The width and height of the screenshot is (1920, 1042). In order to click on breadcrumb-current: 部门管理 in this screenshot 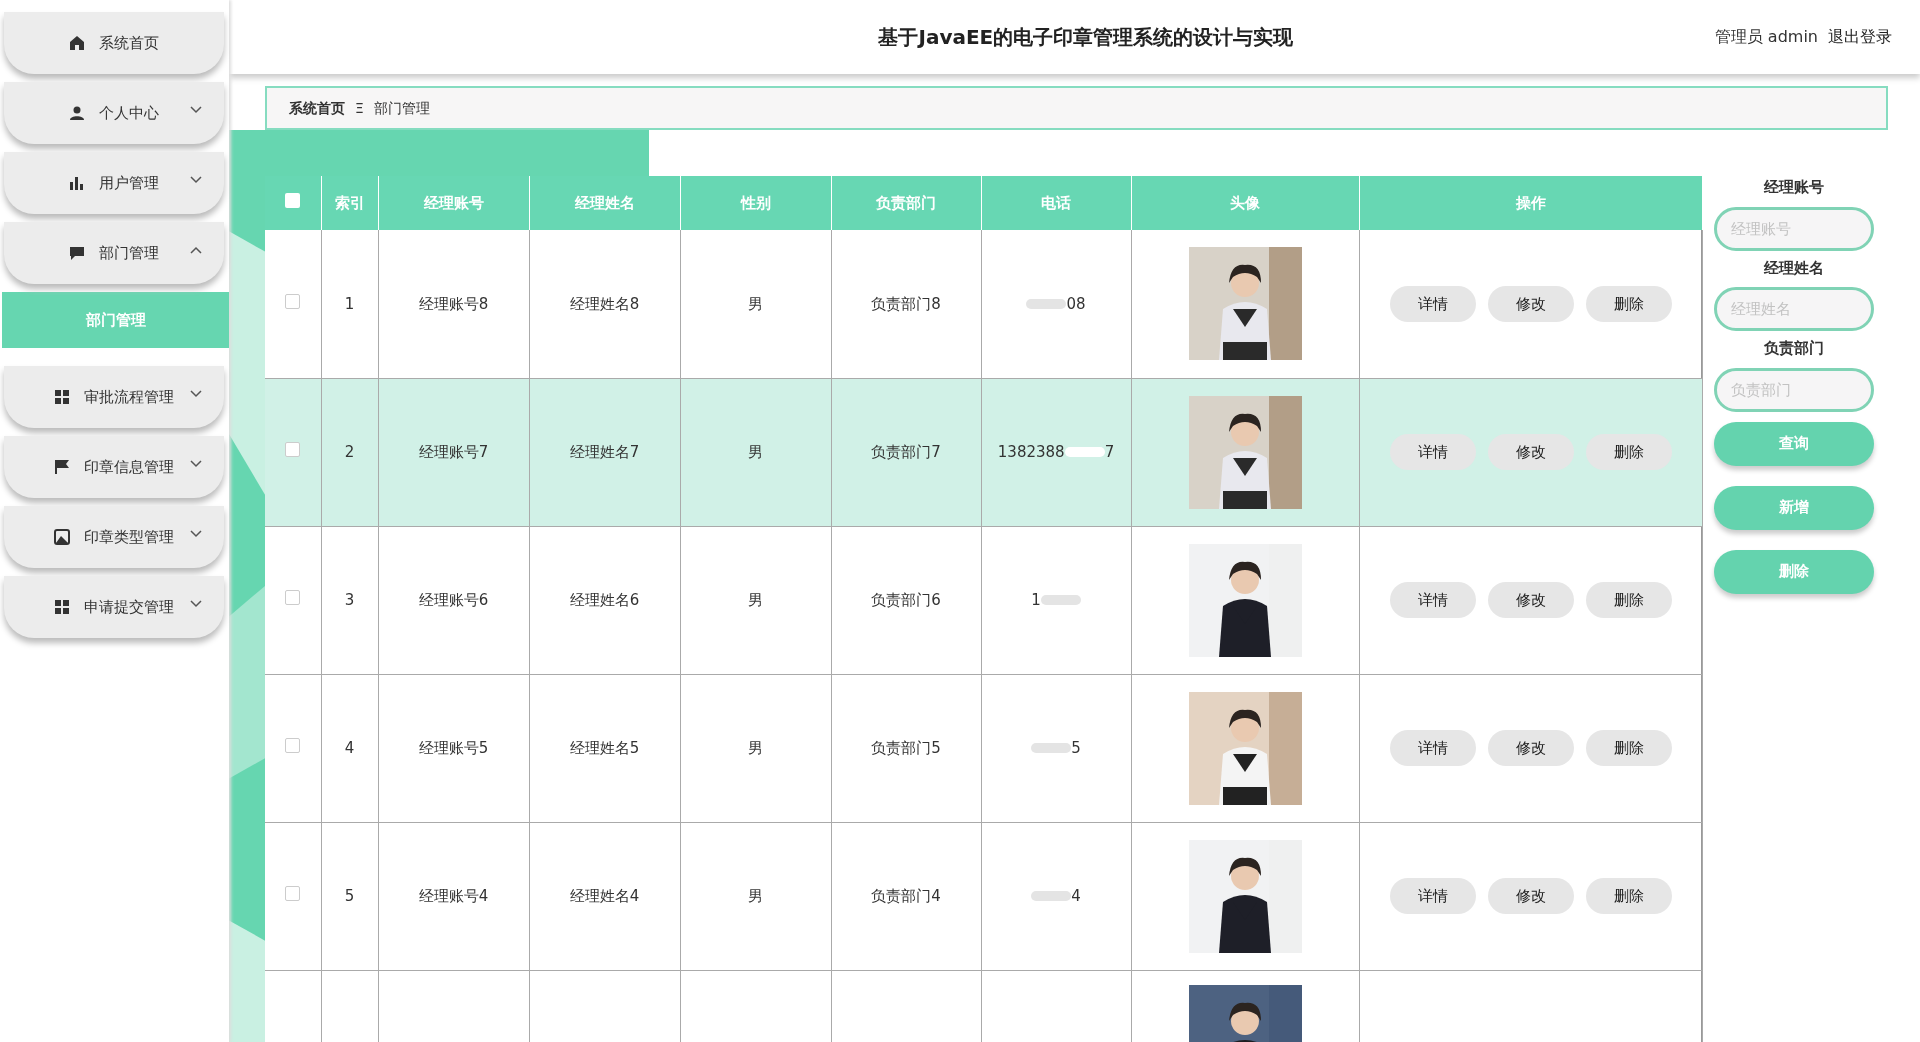, I will do `click(401, 108)`.